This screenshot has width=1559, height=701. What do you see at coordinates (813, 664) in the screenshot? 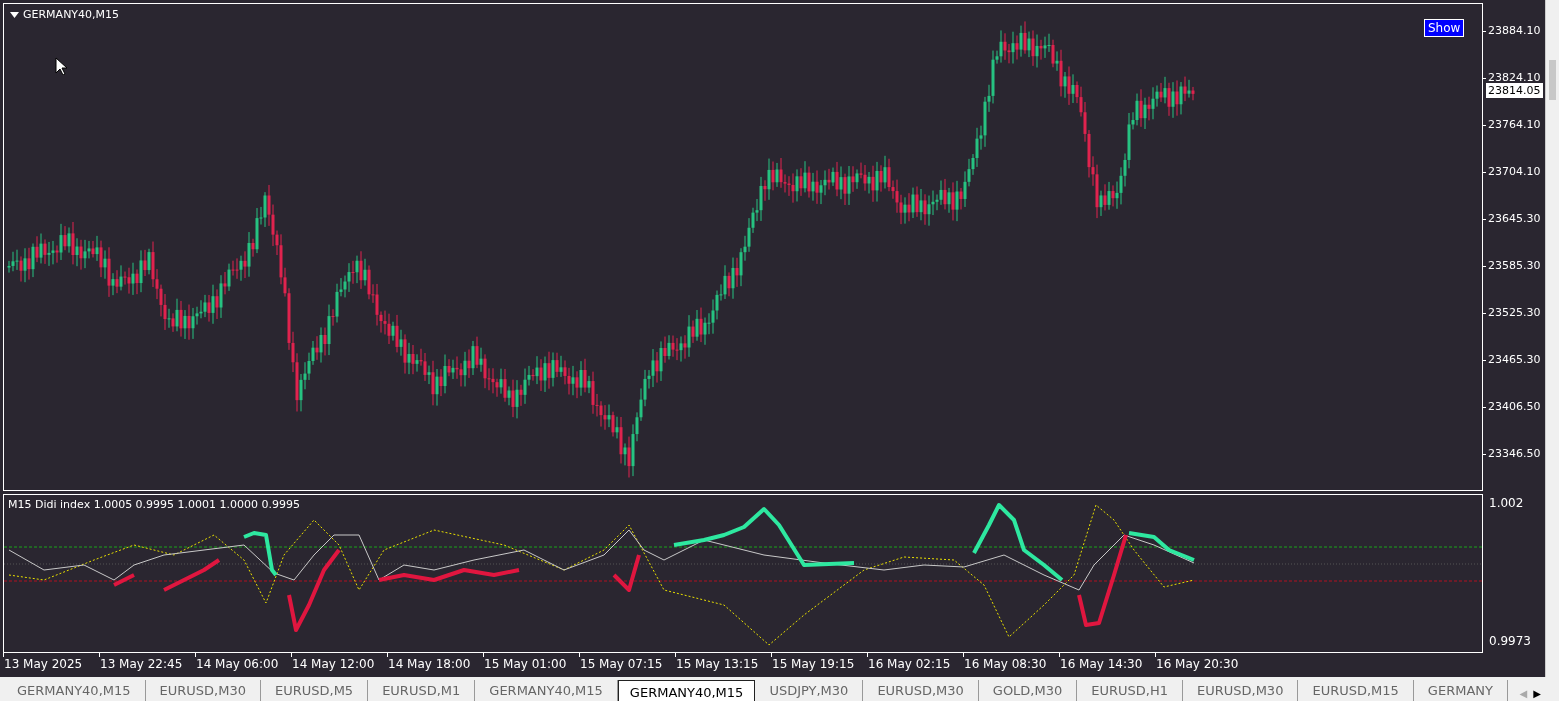
I see `time-axis-label: 15 May 19:15` at bounding box center [813, 664].